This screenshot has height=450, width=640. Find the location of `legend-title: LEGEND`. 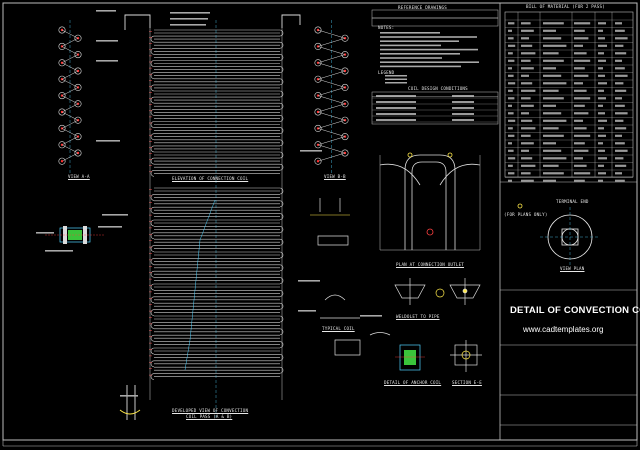

legend-title: LEGEND is located at coordinates (386, 72).